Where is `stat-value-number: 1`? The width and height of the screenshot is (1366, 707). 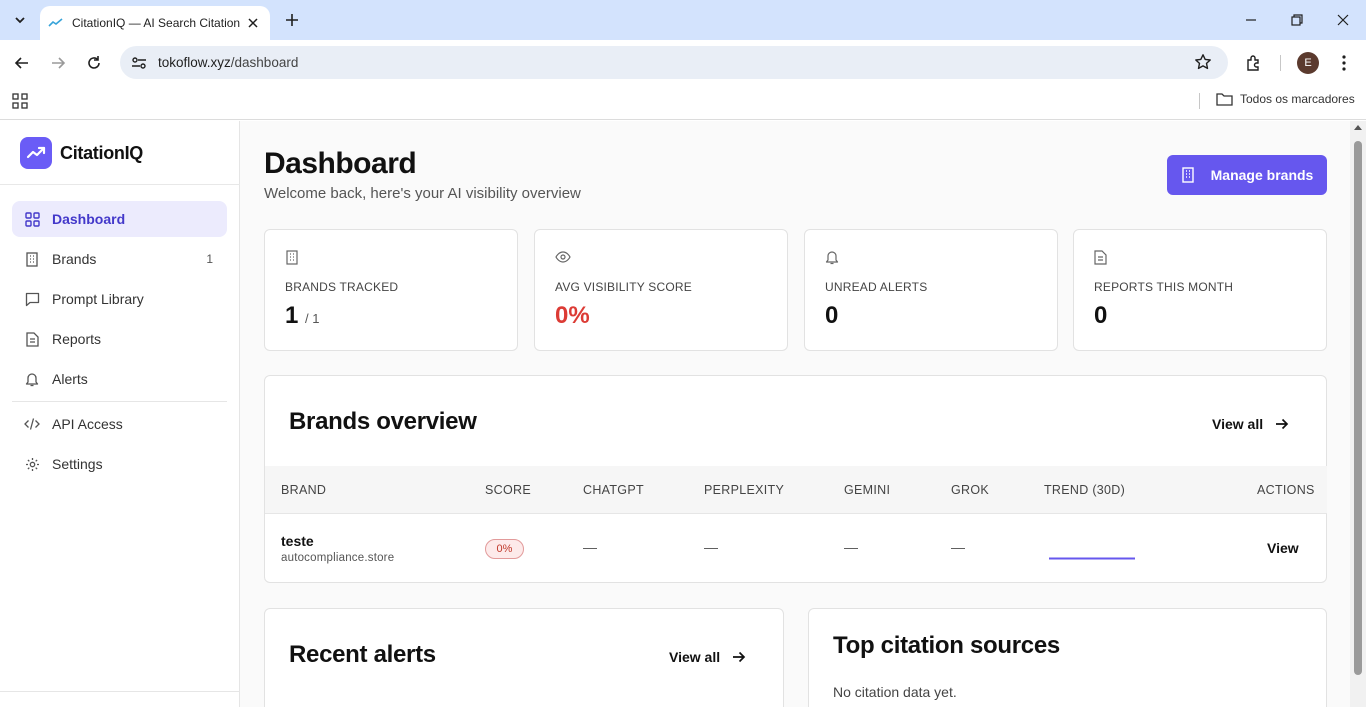 stat-value-number: 1 is located at coordinates (292, 315).